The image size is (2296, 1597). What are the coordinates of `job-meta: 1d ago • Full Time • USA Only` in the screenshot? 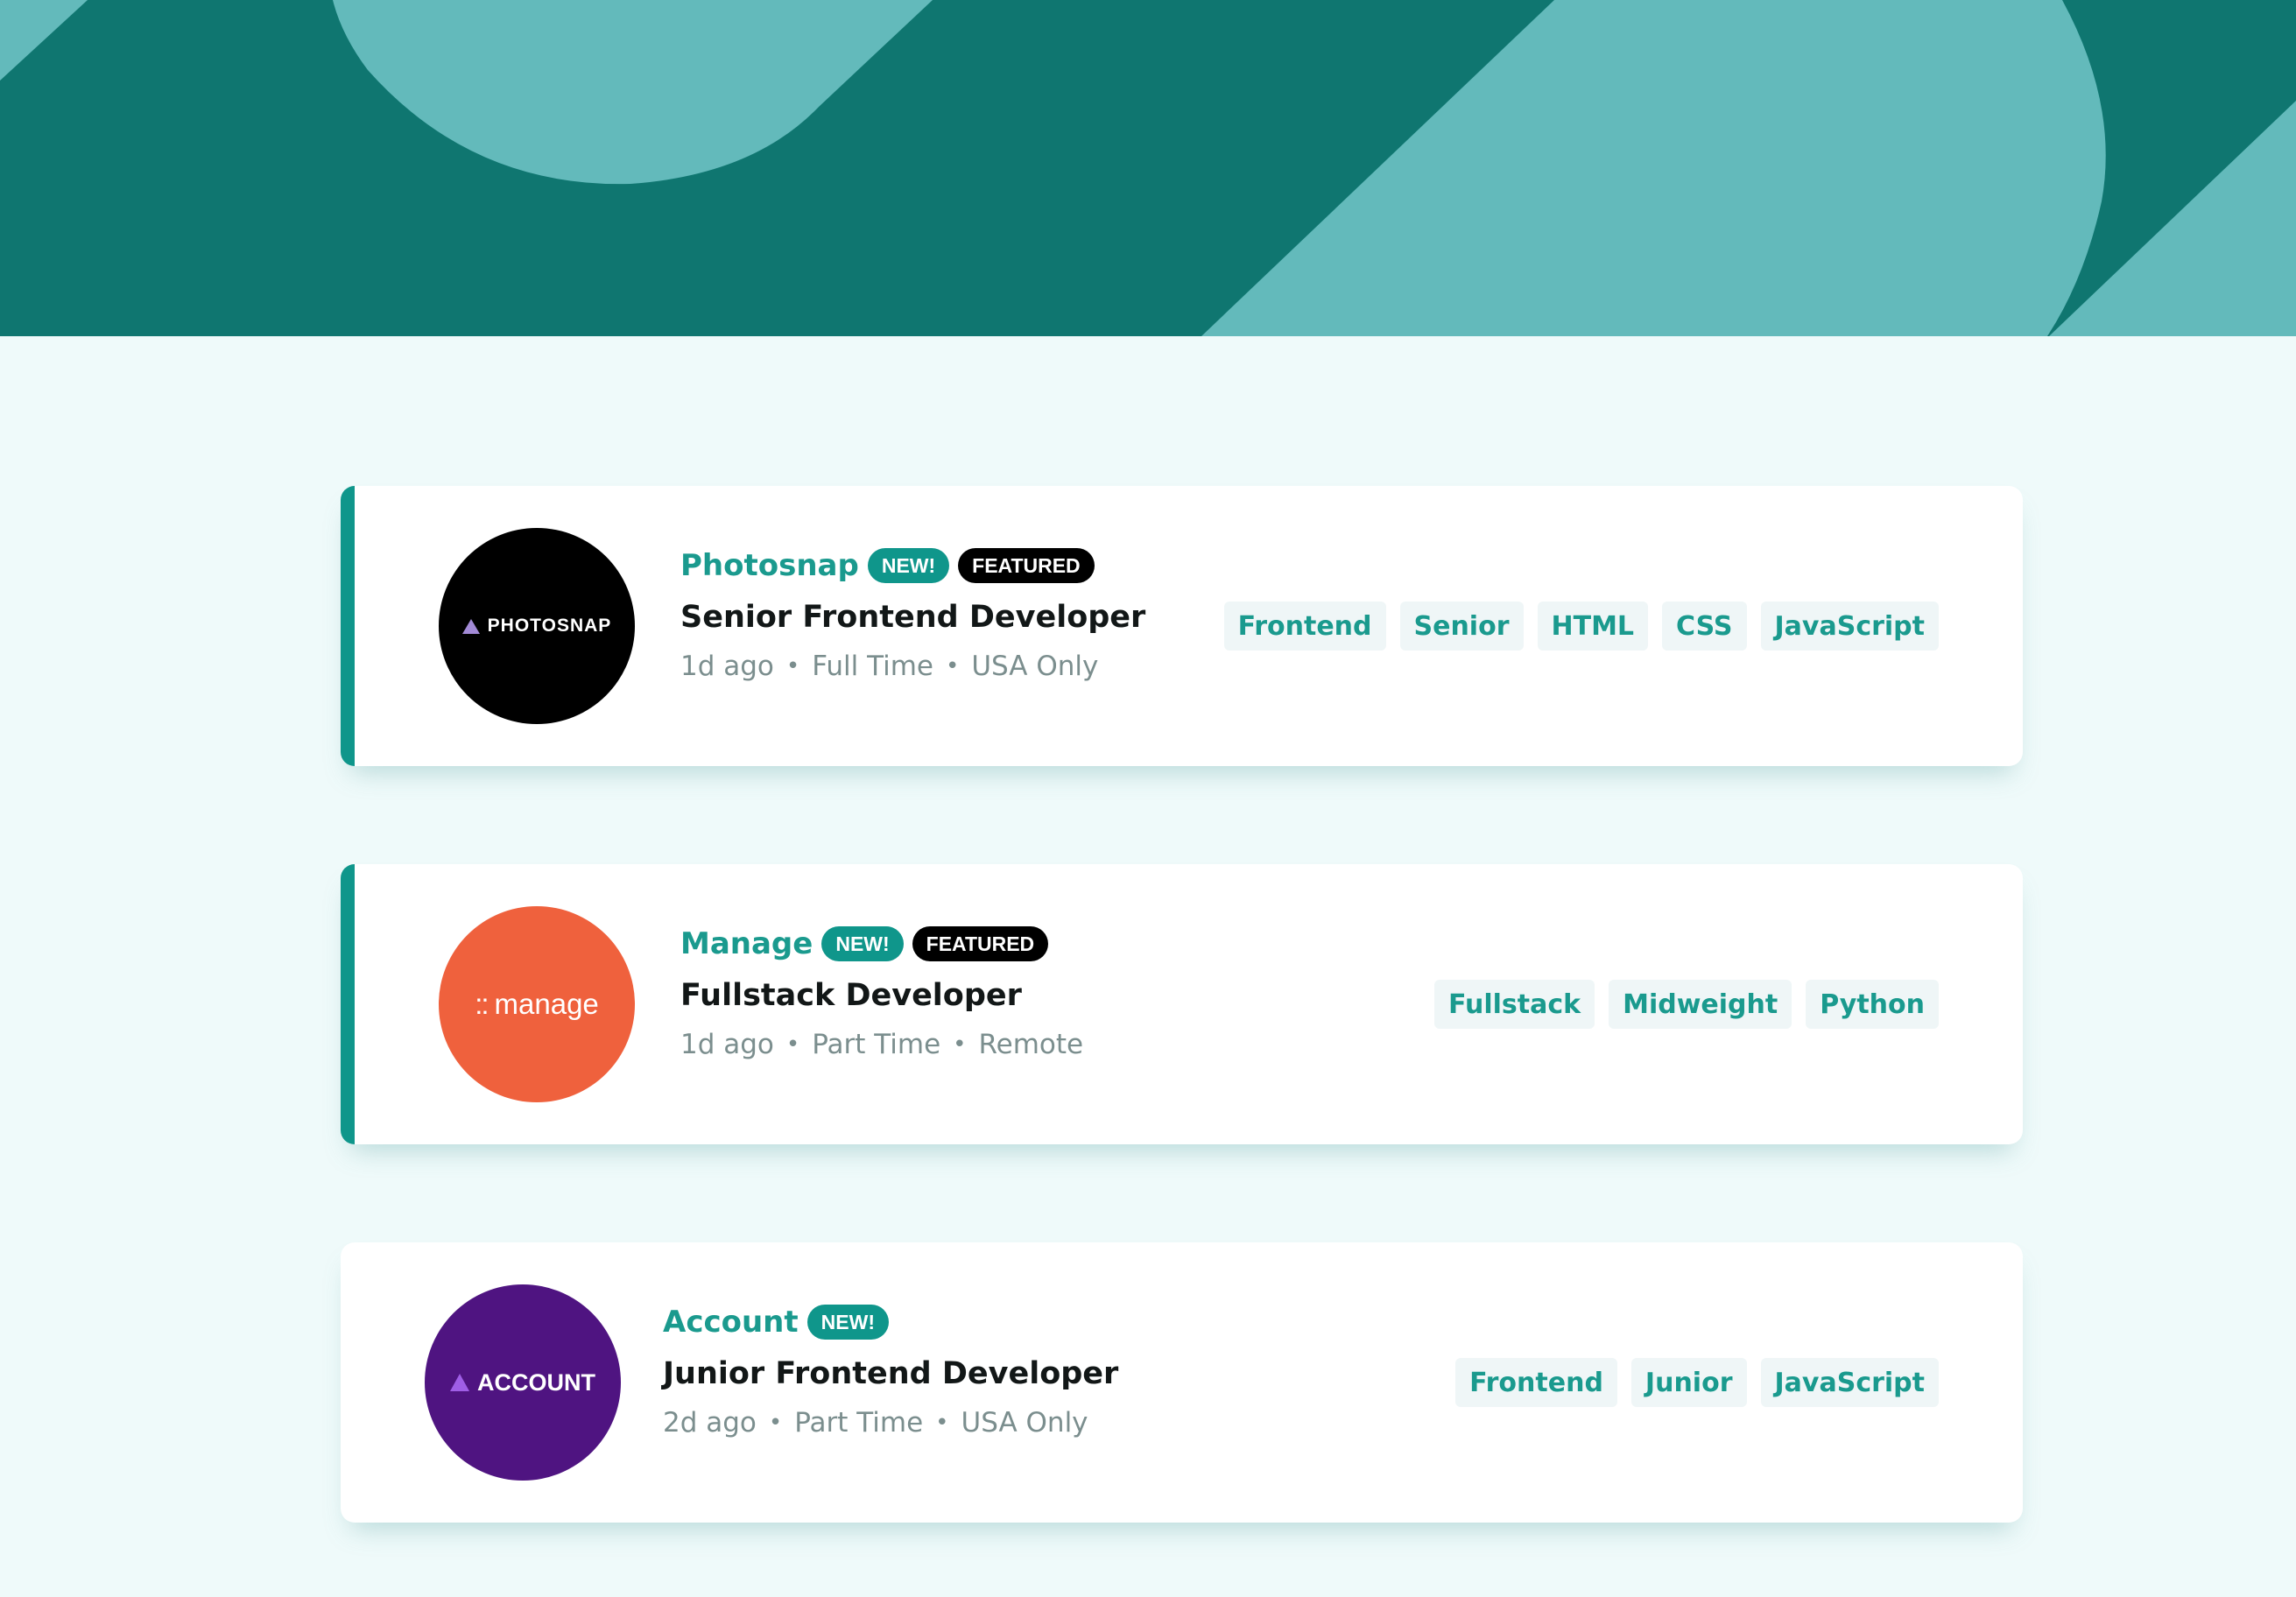 It's located at (912, 666).